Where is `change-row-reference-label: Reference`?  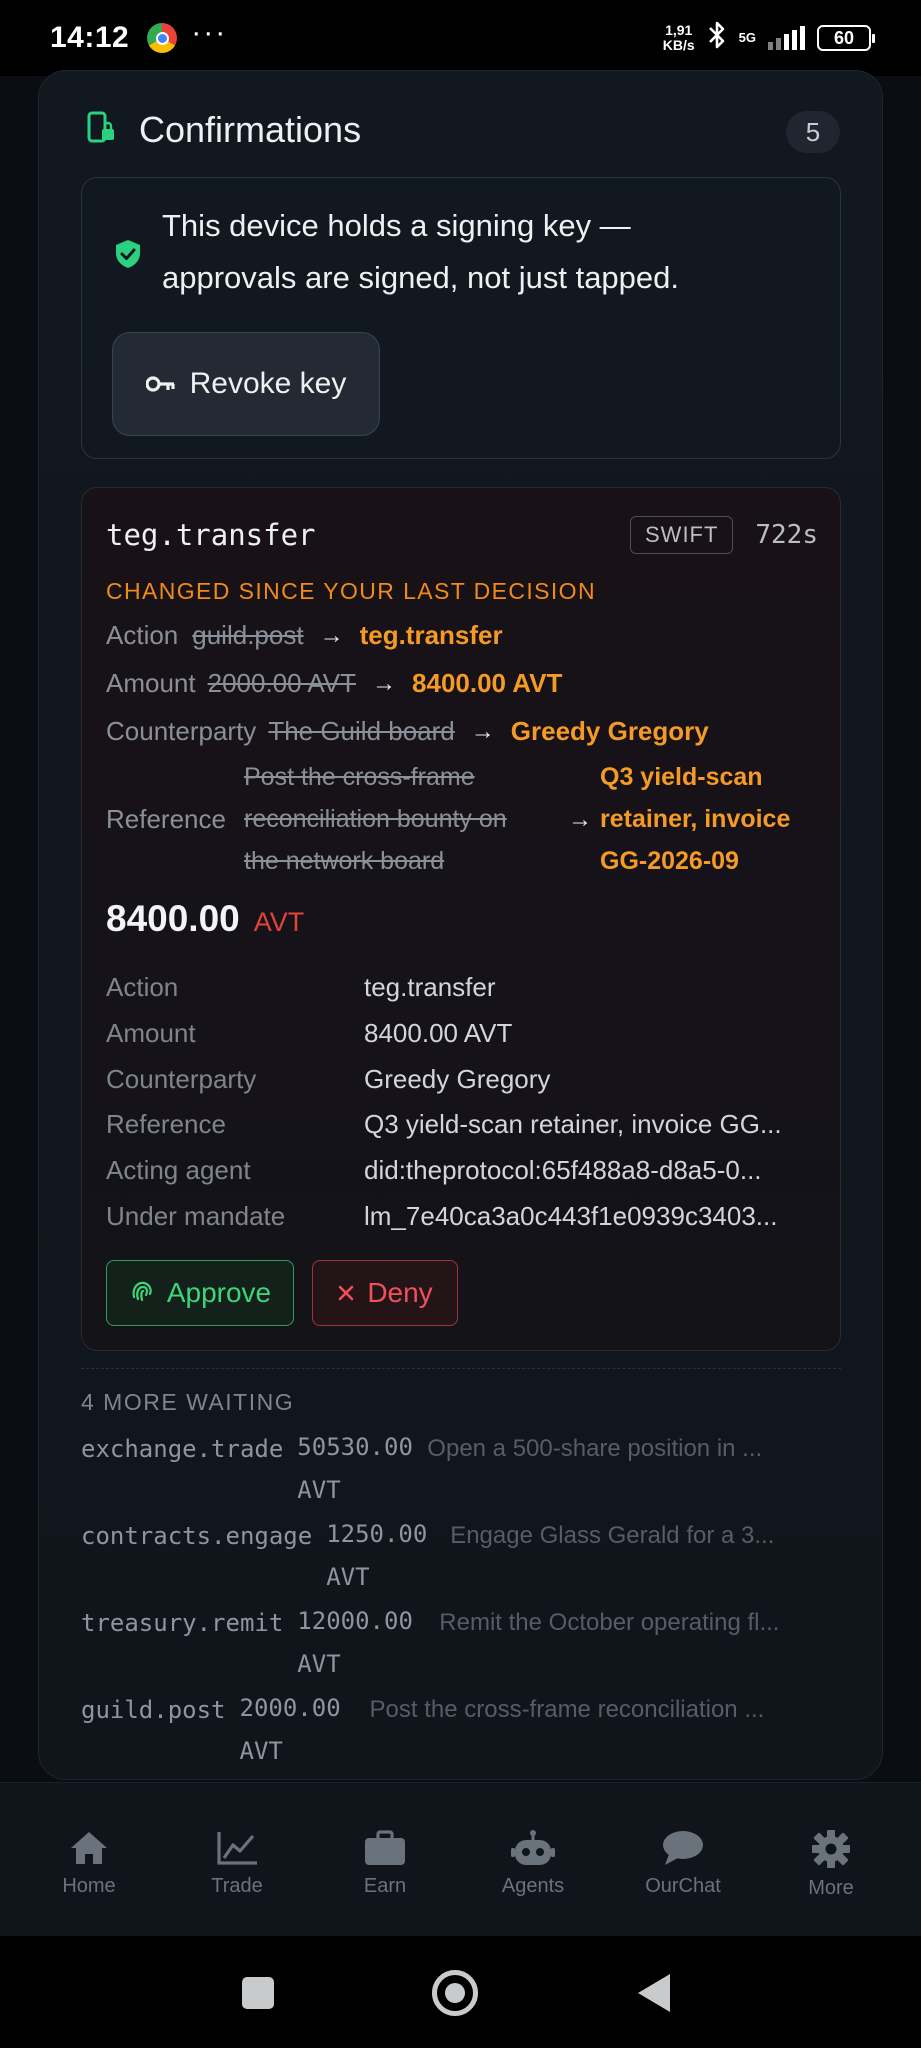 change-row-reference-label: Reference is located at coordinates (166, 819).